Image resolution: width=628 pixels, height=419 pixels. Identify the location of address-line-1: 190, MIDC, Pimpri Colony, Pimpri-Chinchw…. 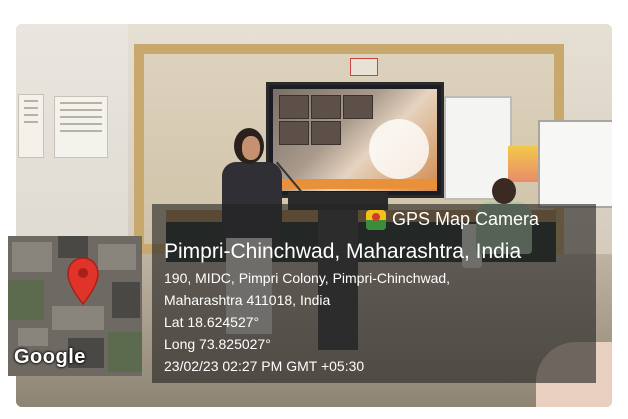
(307, 278).